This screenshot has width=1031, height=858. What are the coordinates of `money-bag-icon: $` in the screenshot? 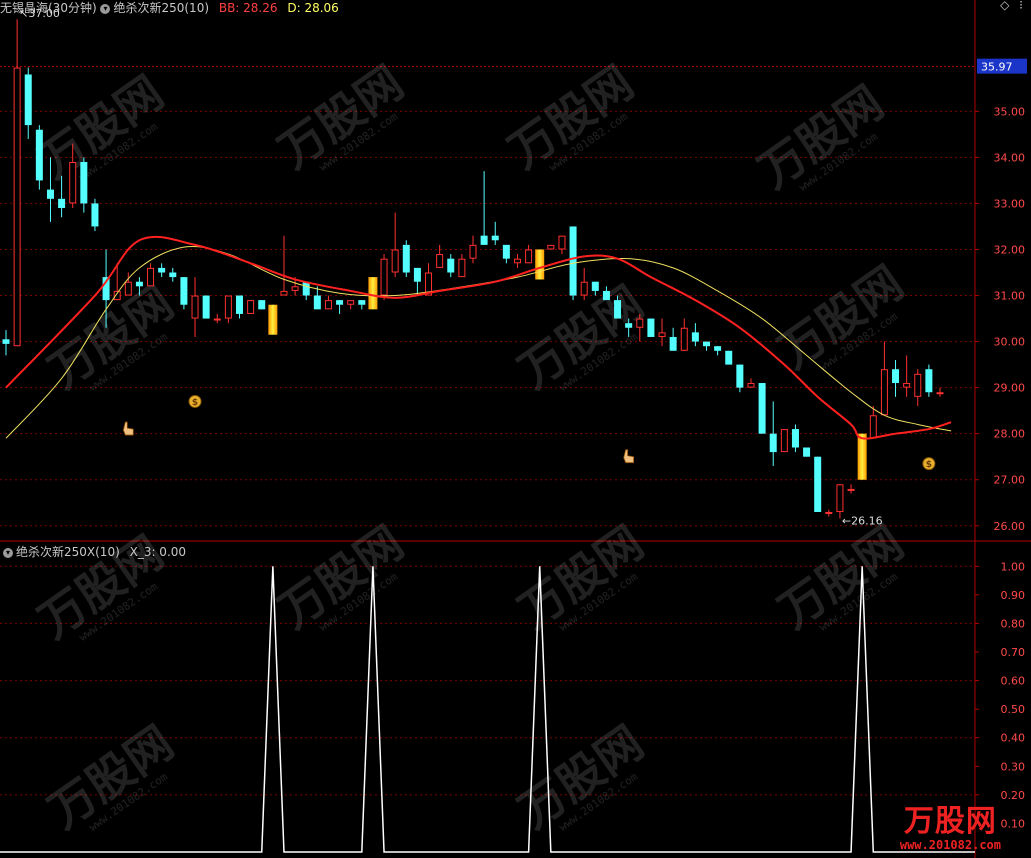 It's located at (195, 401).